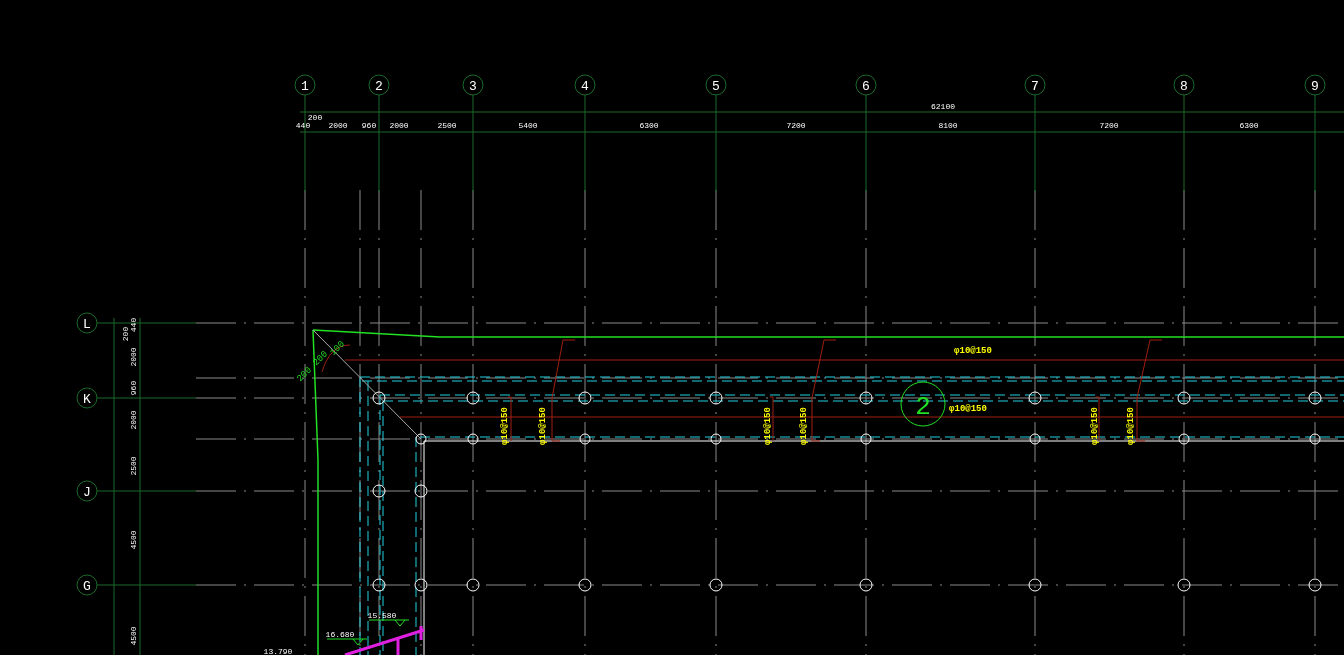 Image resolution: width=1344 pixels, height=655 pixels. I want to click on elevation-label: 15.580, so click(382, 615).